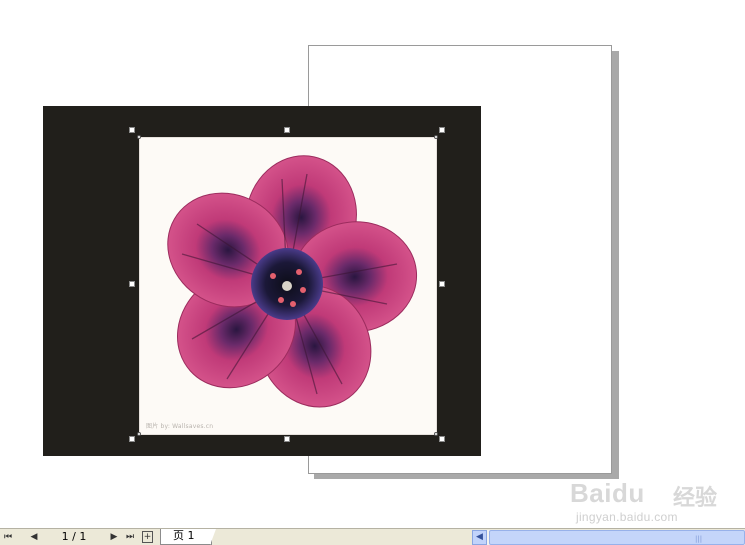 This screenshot has width=745, height=545. I want to click on last-page-icon: ⏭, so click(130, 537).